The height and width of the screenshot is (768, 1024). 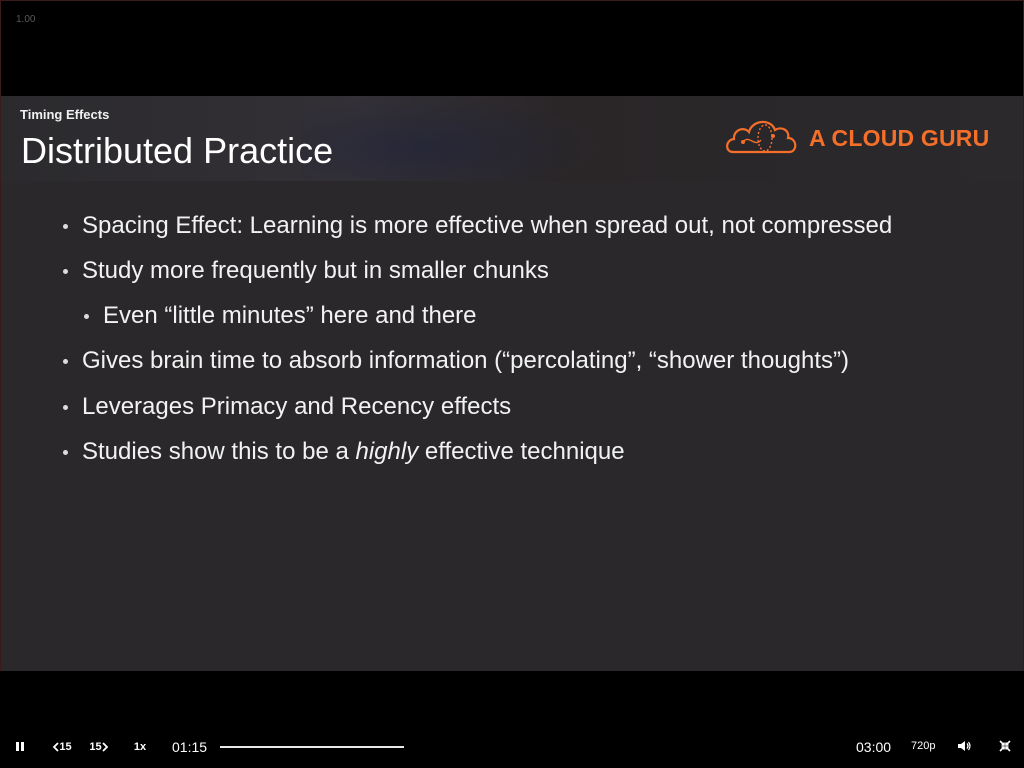 I want to click on player-controls: 15 15 1x 01:15 03:00 720p, so click(x=512, y=719).